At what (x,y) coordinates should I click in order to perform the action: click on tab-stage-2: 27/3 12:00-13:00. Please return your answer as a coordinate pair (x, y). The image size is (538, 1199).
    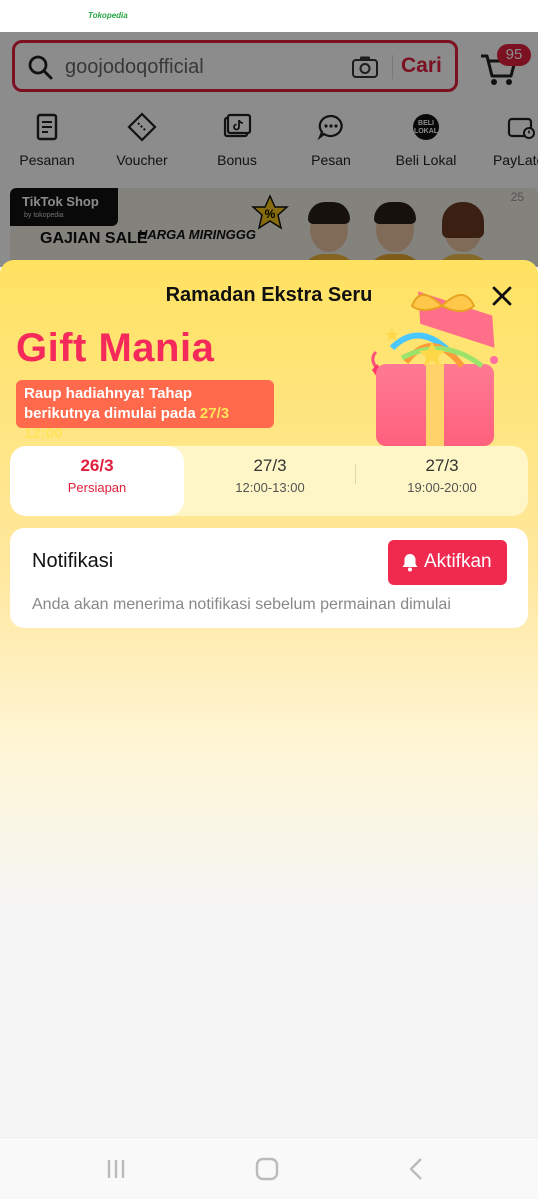
    Looking at the image, I should click on (270, 481).